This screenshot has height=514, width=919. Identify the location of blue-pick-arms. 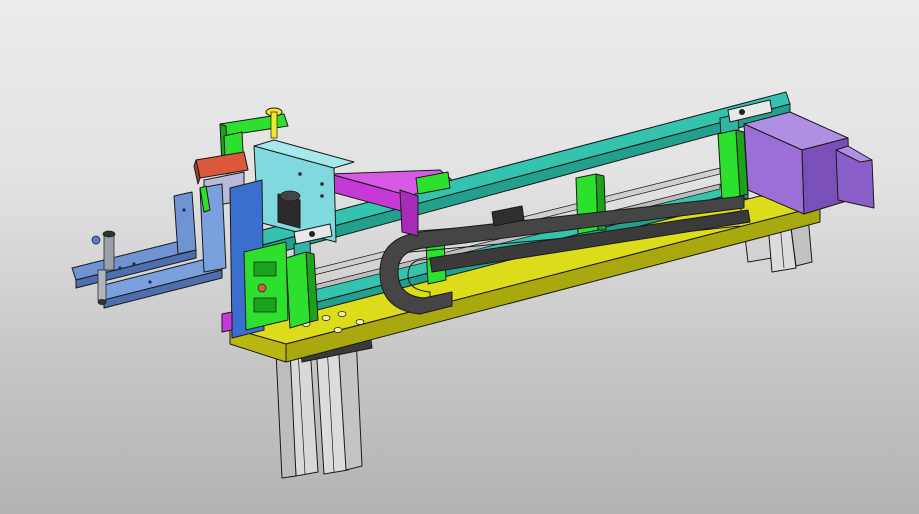
(149, 246).